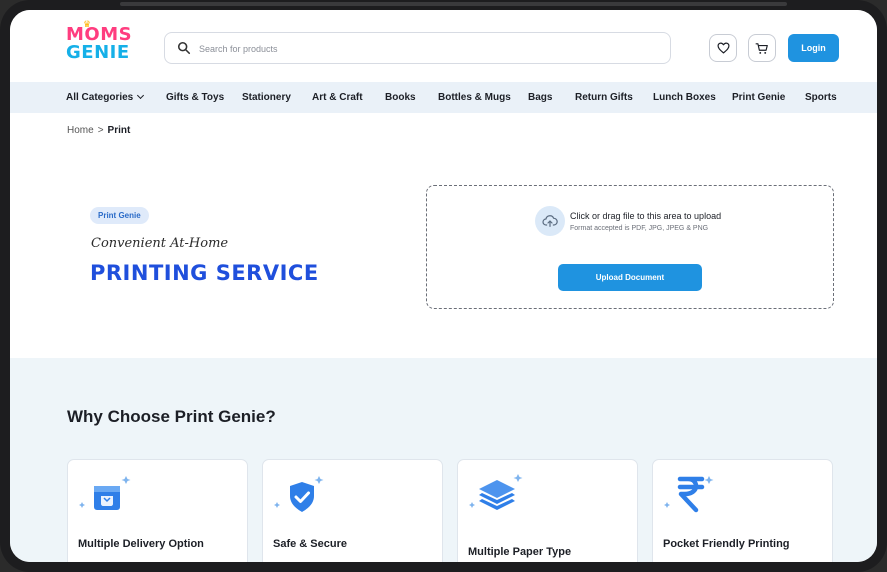  What do you see at coordinates (80, 130) in the screenshot?
I see `breadcrumb-home: Home` at bounding box center [80, 130].